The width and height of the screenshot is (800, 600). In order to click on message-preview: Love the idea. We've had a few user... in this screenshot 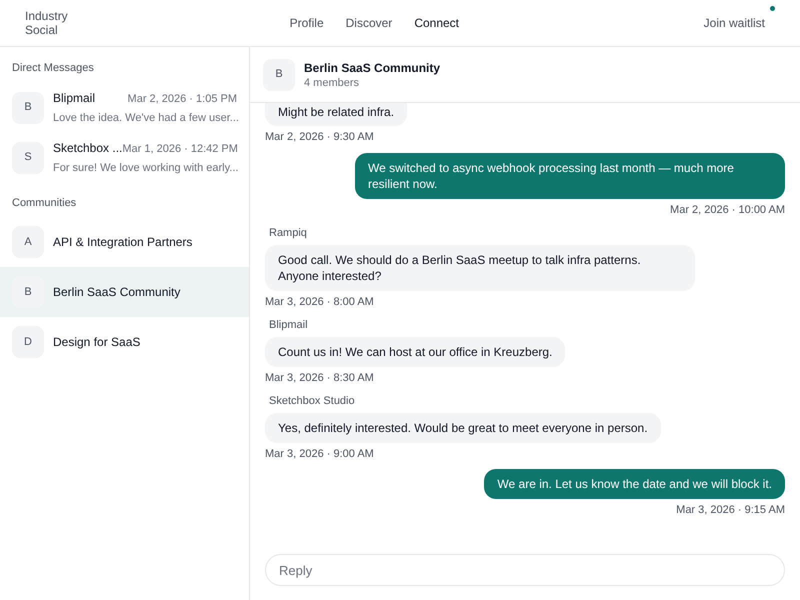, I will do `click(145, 118)`.